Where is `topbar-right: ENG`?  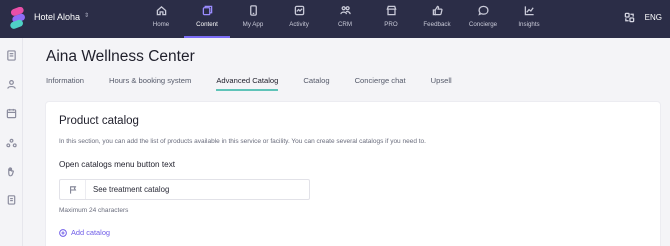
topbar-right: ENG is located at coordinates (643, 17).